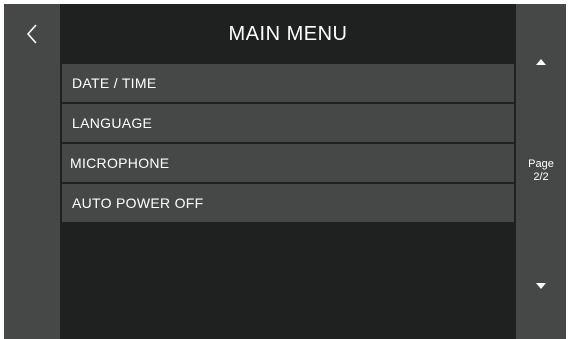  Describe the element at coordinates (138, 203) in the screenshot. I see `menu-item-label: AUTO POWER OFF` at that location.